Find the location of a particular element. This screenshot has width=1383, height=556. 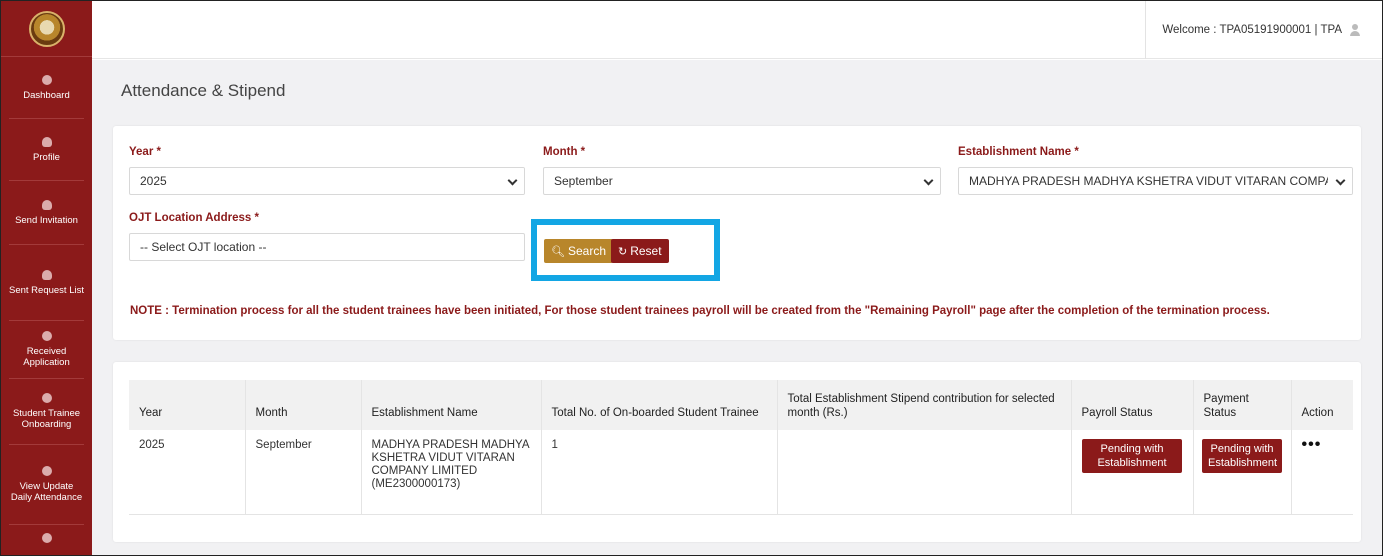

month-select: September is located at coordinates (742, 181).